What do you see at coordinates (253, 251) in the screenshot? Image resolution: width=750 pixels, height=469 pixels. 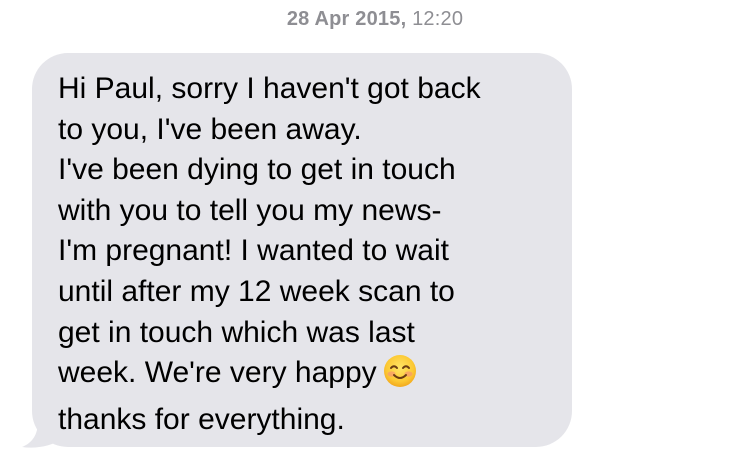 I see `message-line: I'm pregnant! I wanted to wait` at bounding box center [253, 251].